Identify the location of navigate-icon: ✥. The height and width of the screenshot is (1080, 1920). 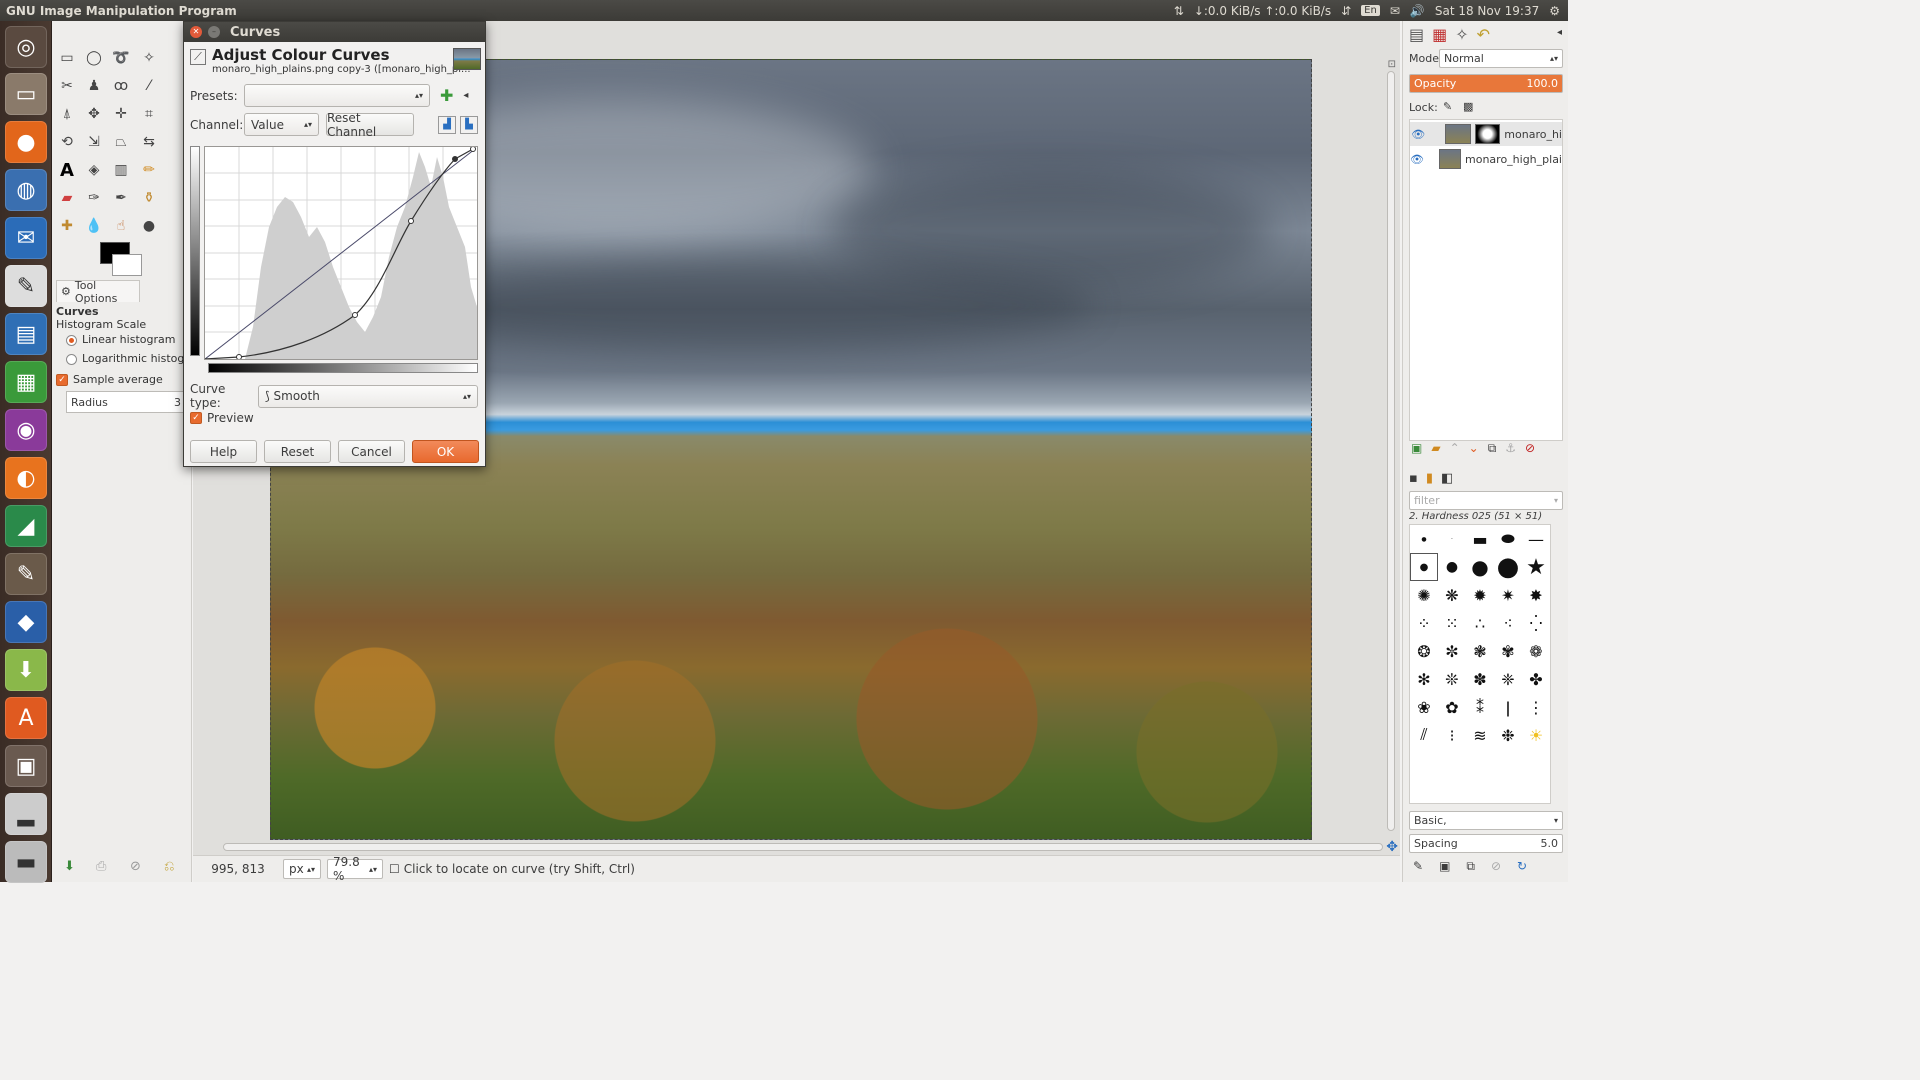
(1392, 847).